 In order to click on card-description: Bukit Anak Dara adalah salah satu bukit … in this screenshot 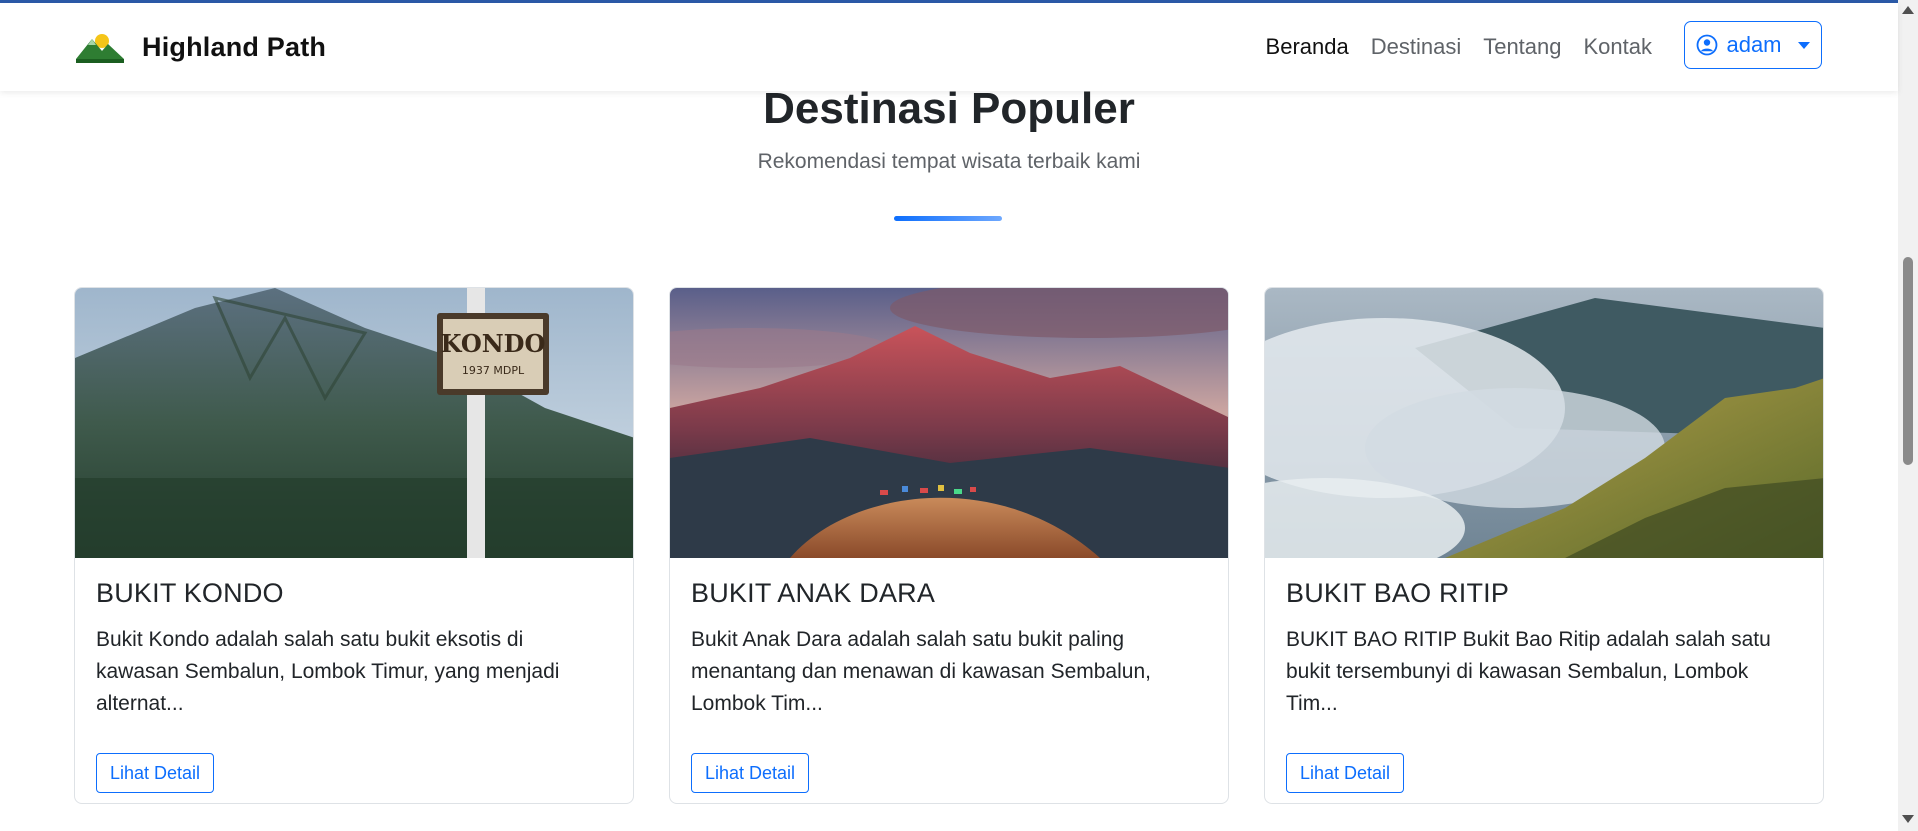, I will do `click(921, 671)`.